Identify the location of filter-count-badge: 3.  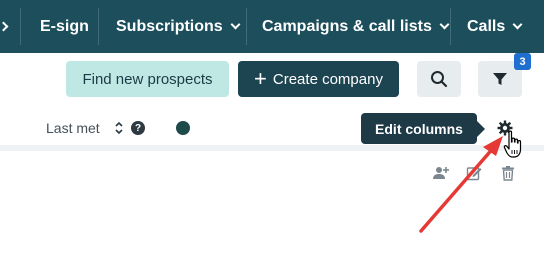
(522, 61).